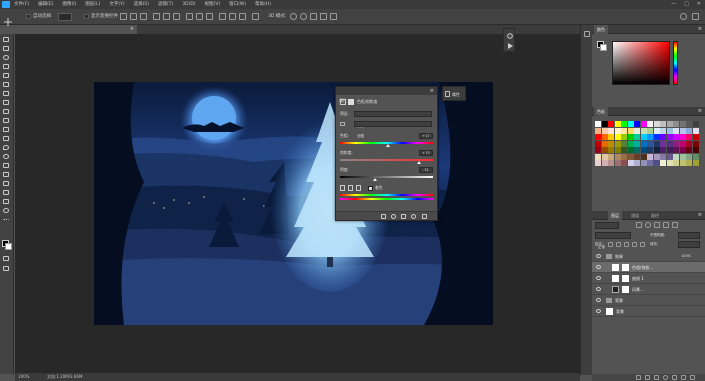  Describe the element at coordinates (648, 311) in the screenshot. I see `layer-row: 背景` at that location.